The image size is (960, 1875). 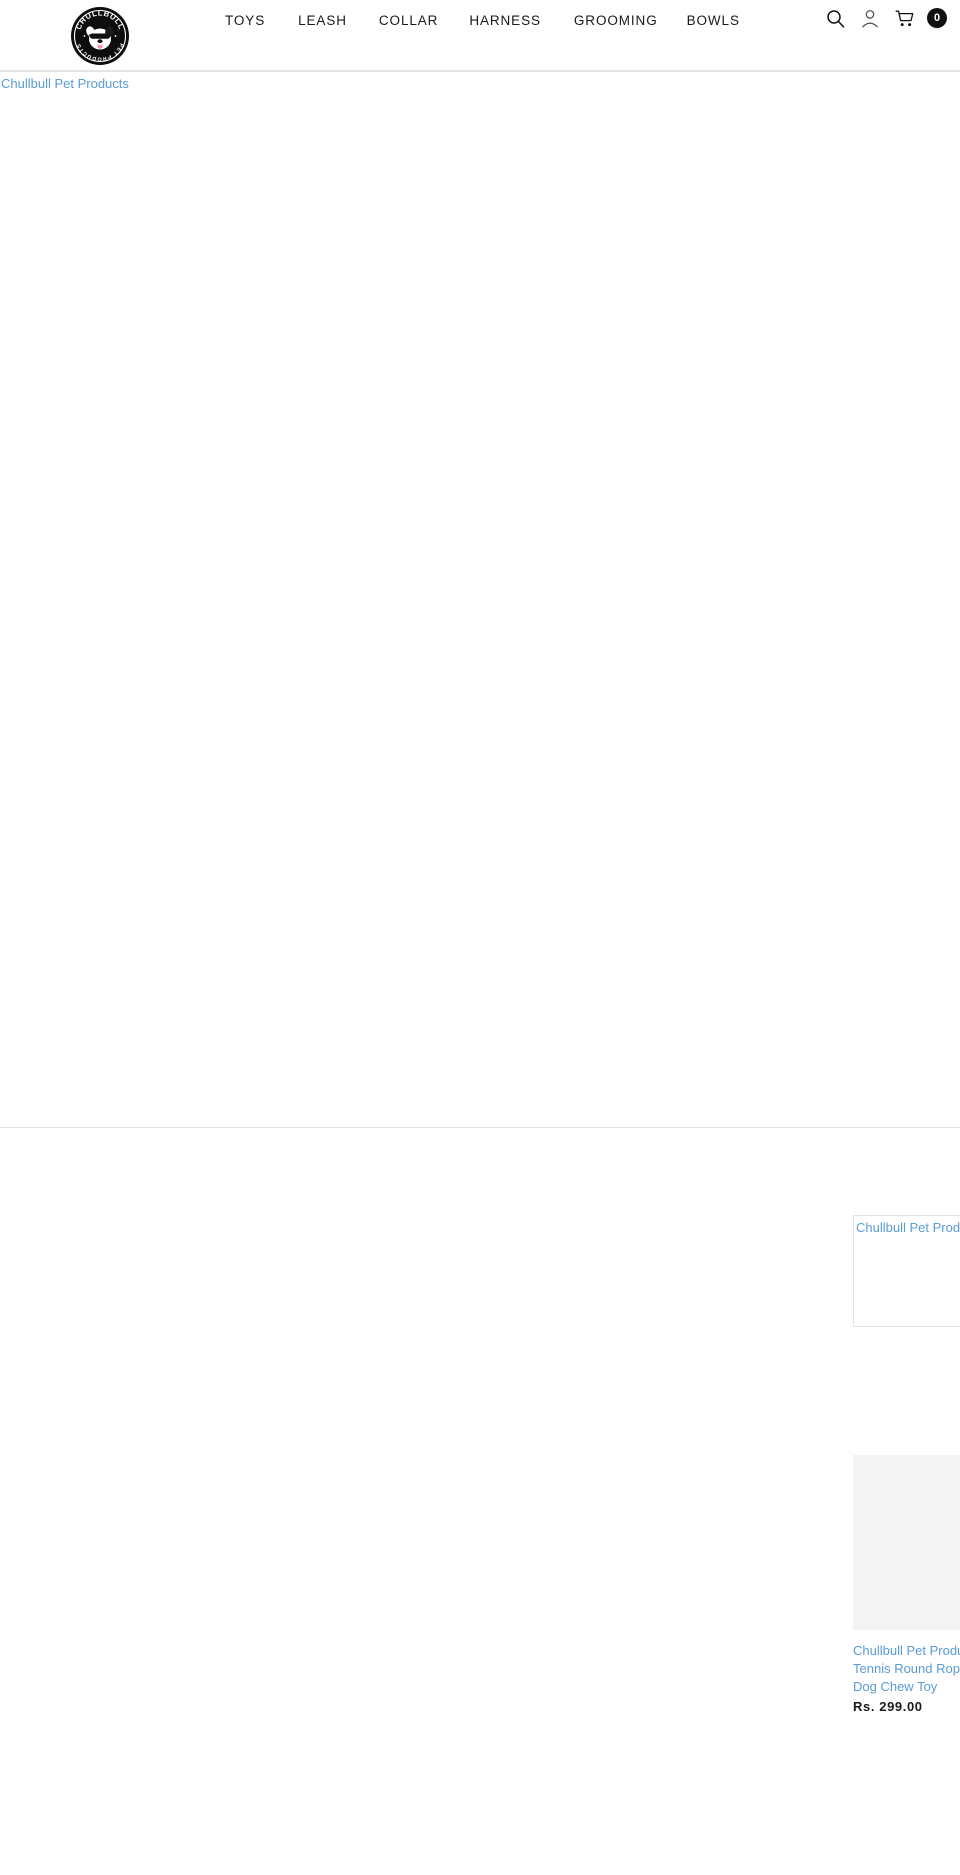 What do you see at coordinates (65, 83) in the screenshot?
I see `hero-banner-alt-text: Chullbull Pet Products` at bounding box center [65, 83].